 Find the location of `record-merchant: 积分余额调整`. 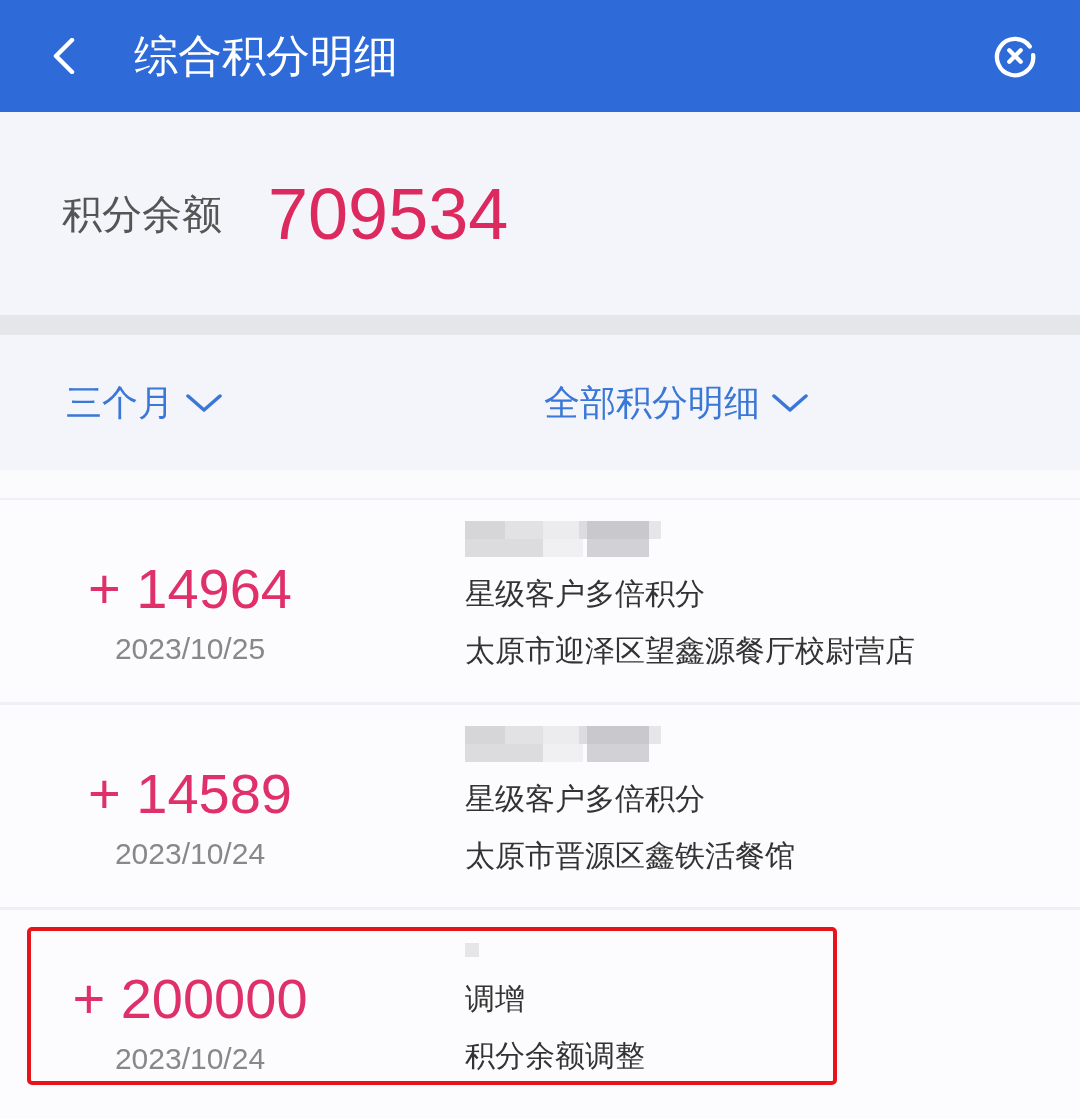

record-merchant: 积分余额调整 is located at coordinates (555, 1056).